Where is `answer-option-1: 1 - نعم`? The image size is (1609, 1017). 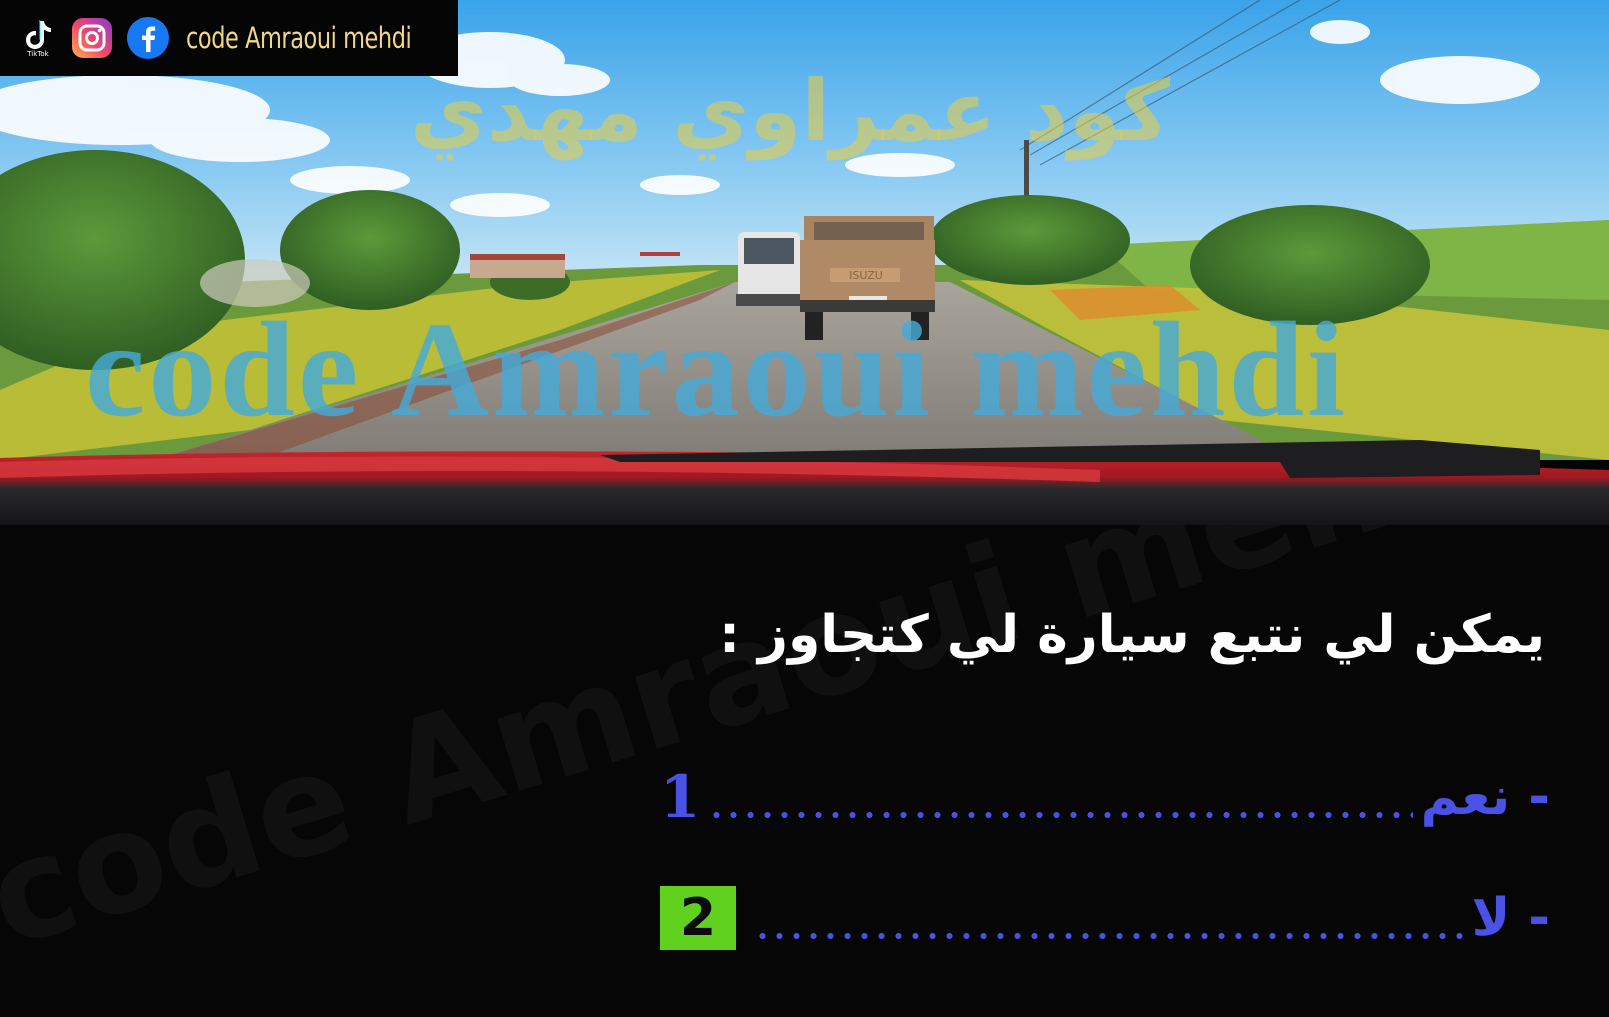 answer-option-1: 1 - نعم is located at coordinates (1105, 797).